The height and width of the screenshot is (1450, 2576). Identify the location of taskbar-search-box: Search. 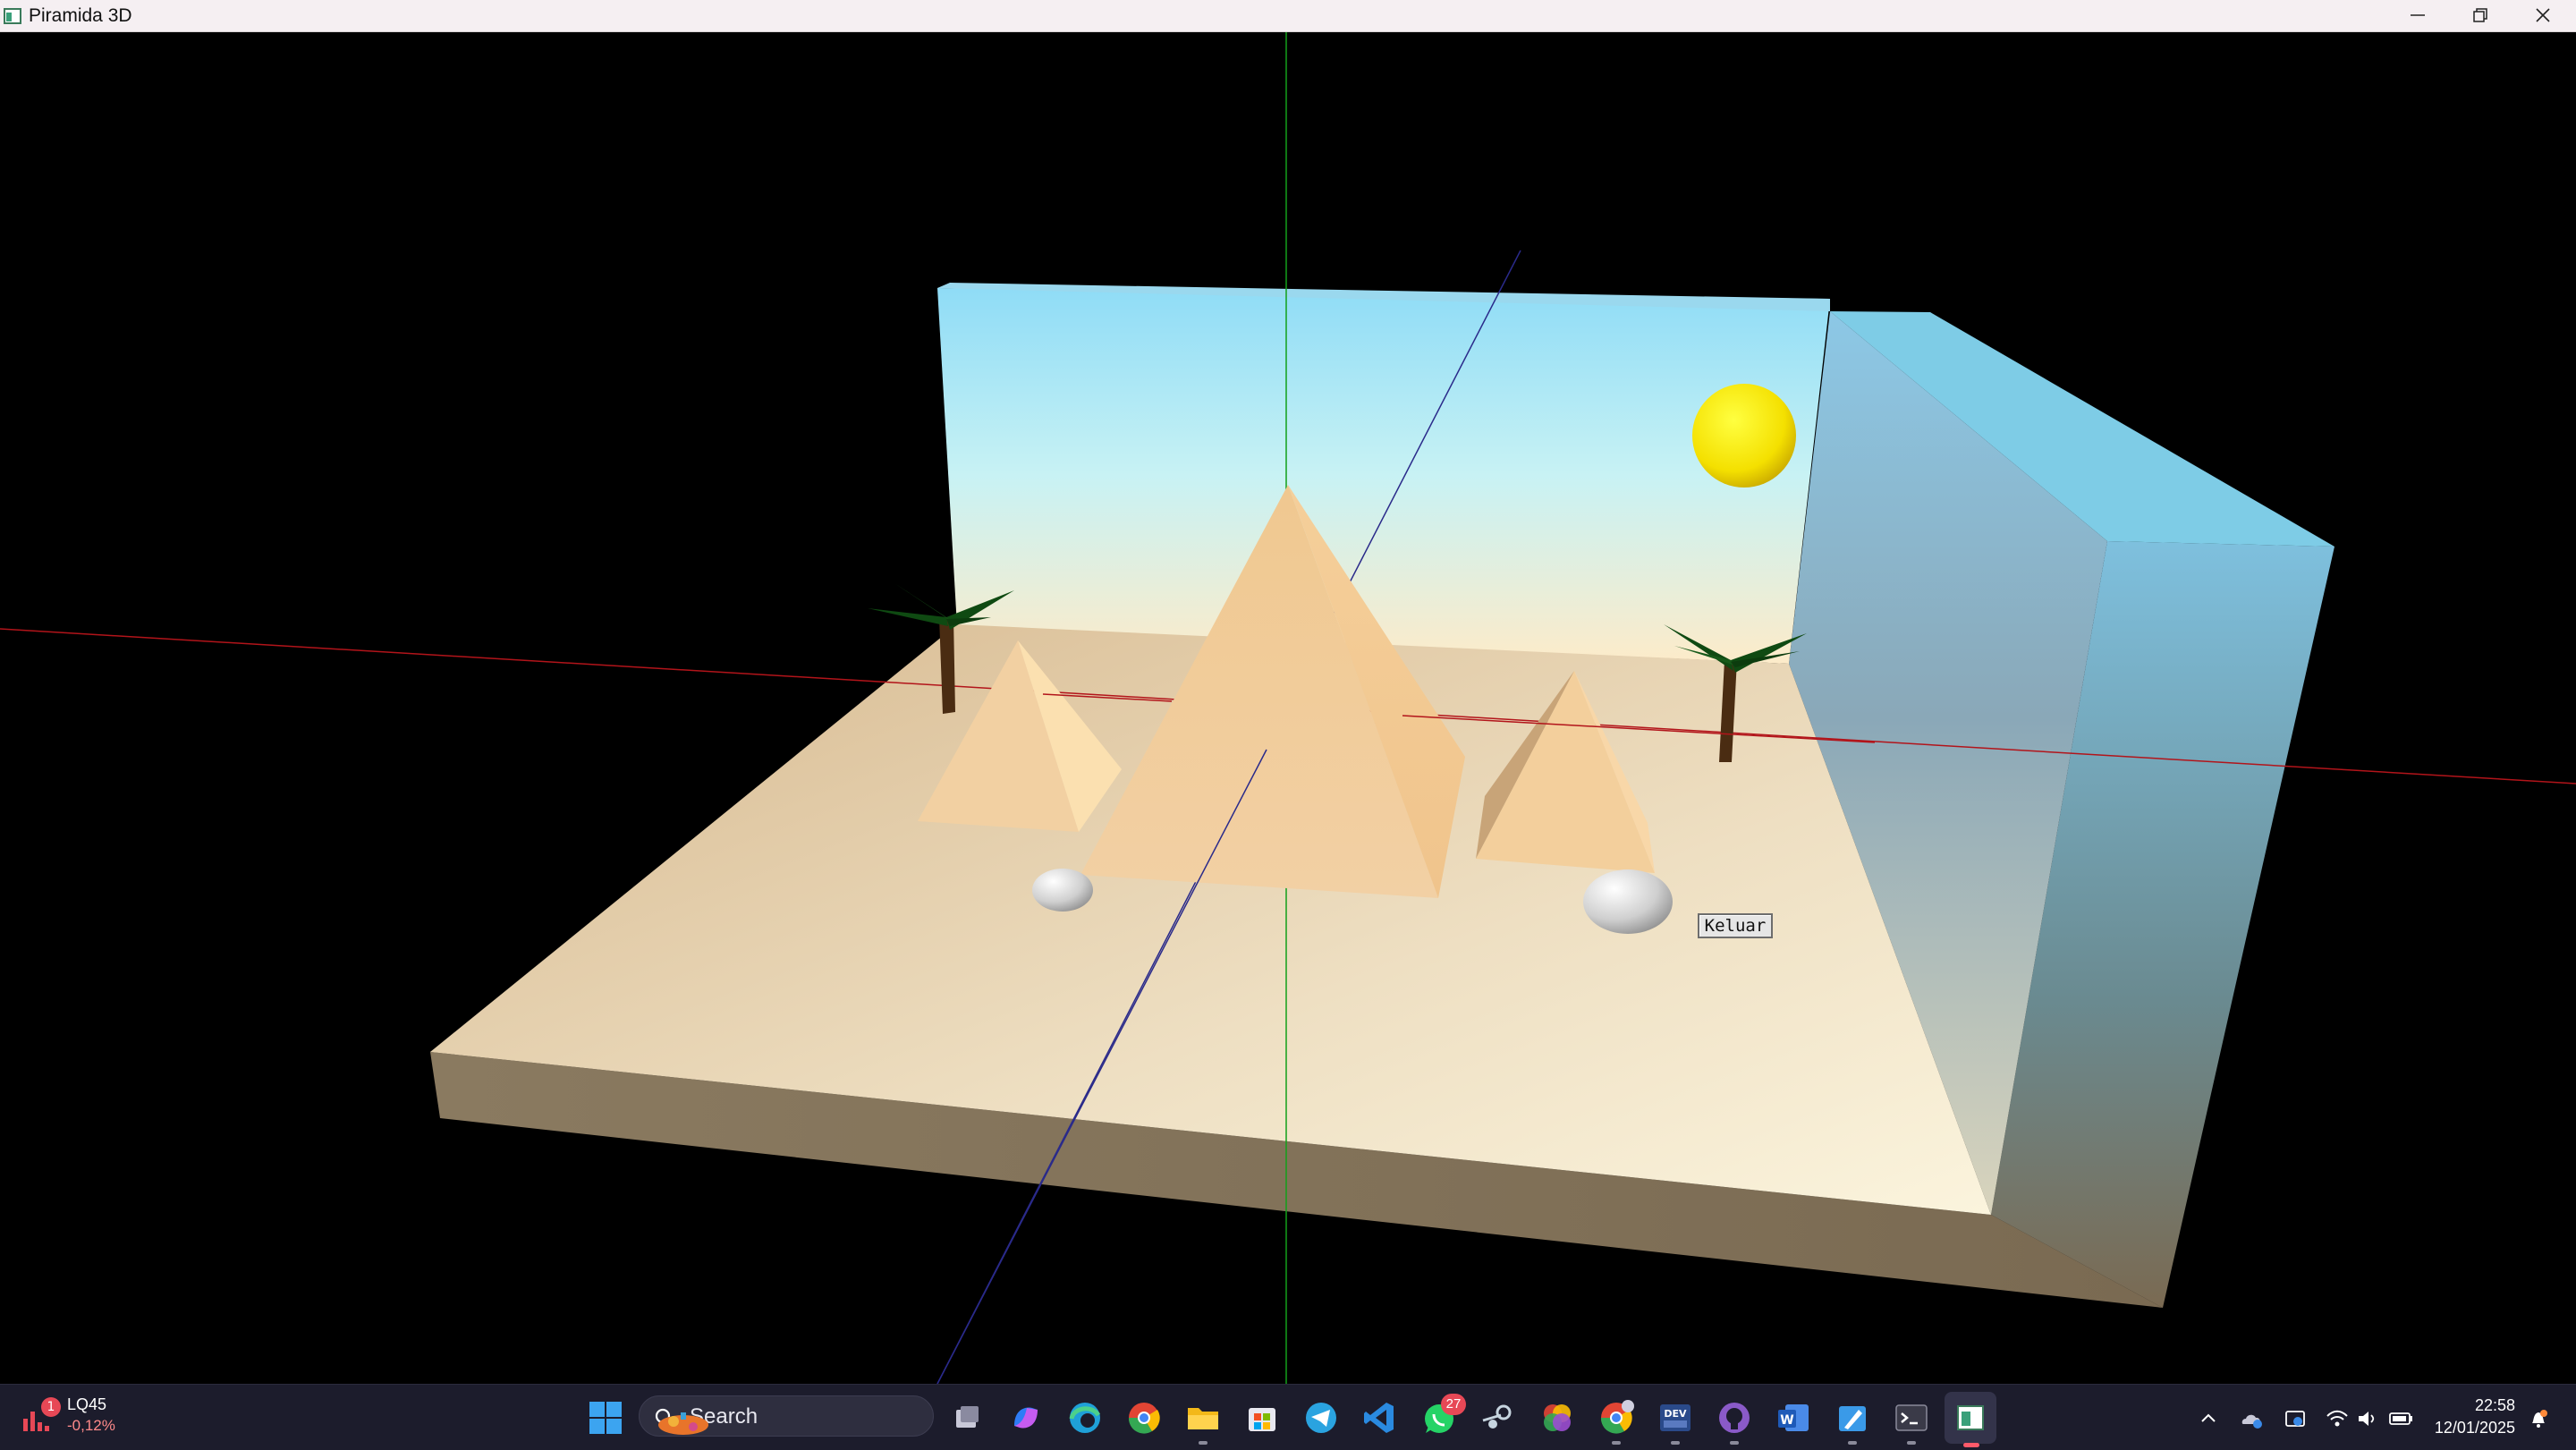
(786, 1416).